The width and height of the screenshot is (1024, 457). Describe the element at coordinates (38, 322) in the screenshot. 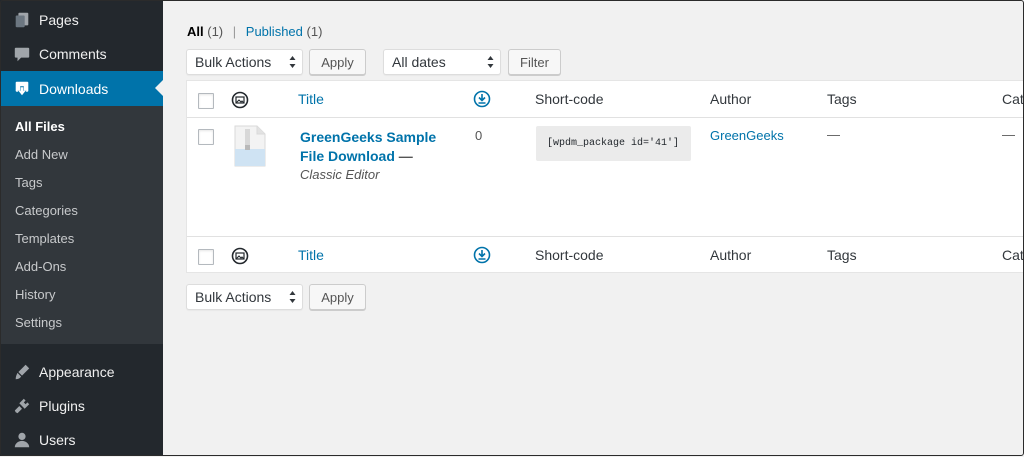

I see `submenu-settings: Settings` at that location.